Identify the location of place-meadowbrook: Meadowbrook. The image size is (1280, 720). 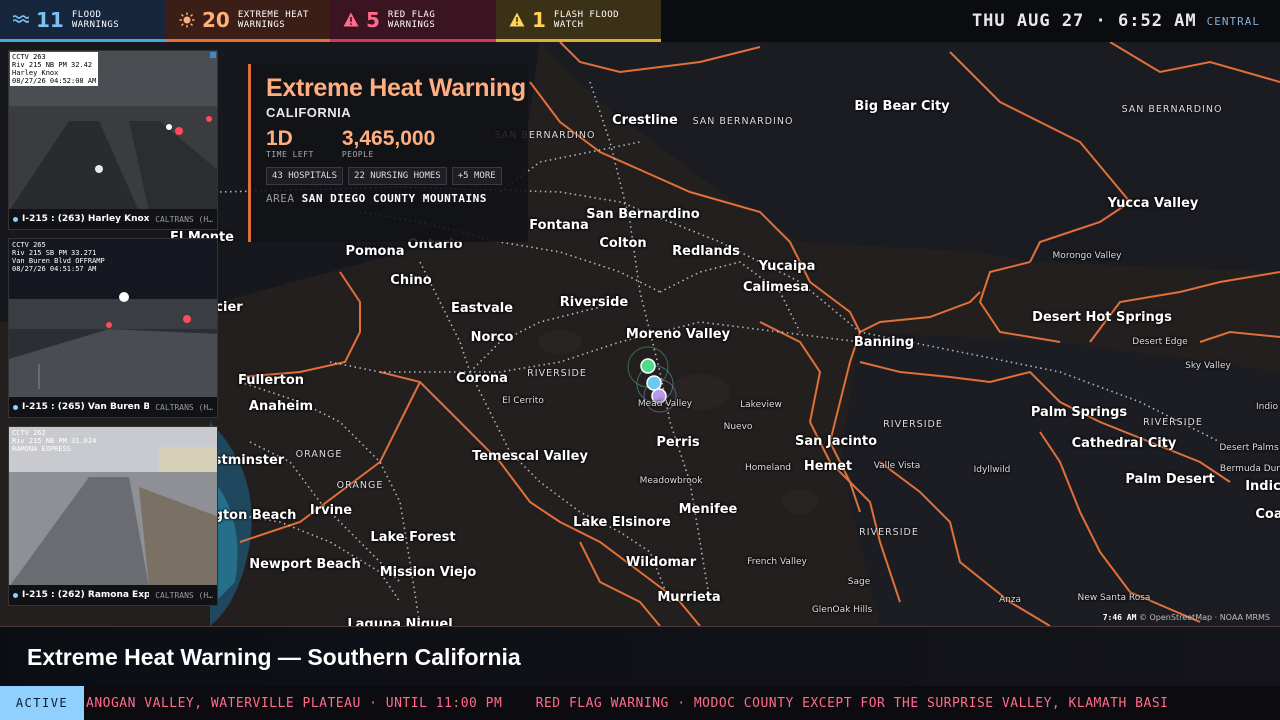
(671, 481).